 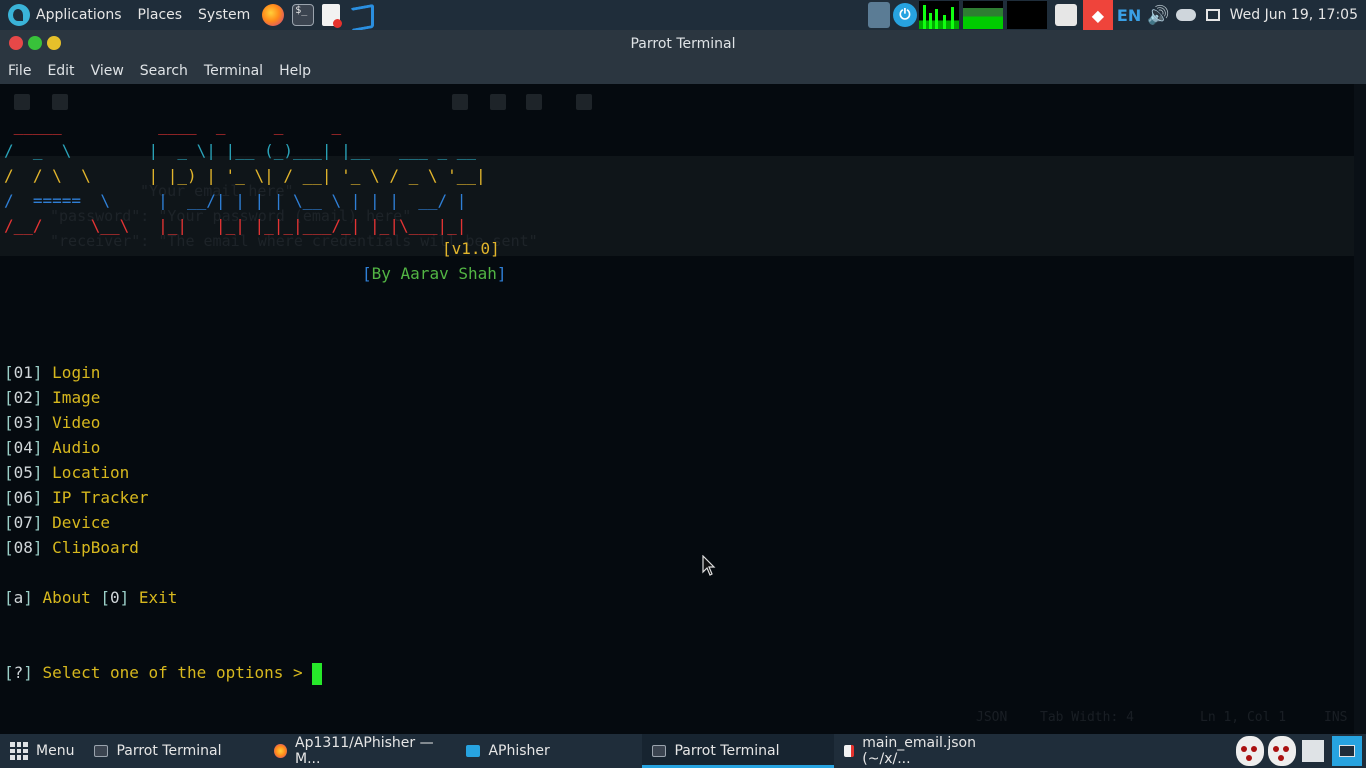 What do you see at coordinates (19, 751) in the screenshot?
I see `grid-menu-icon` at bounding box center [19, 751].